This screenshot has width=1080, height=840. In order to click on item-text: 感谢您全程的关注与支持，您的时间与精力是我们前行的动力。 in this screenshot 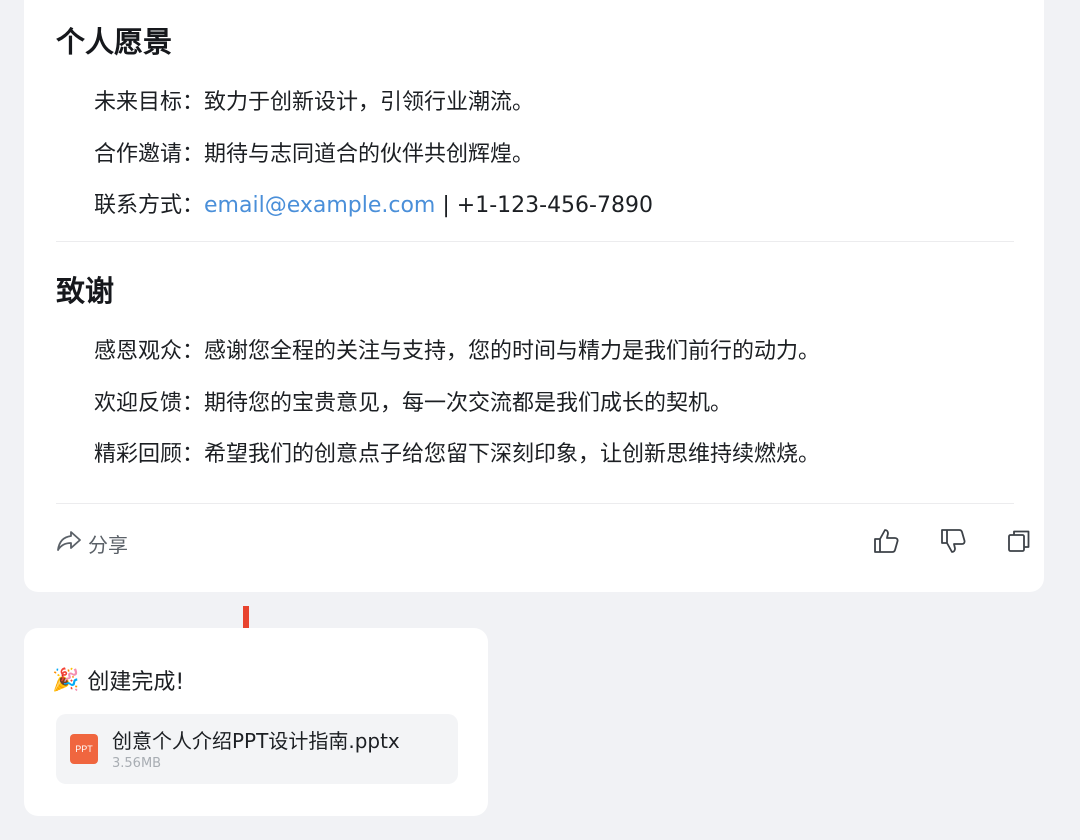, I will do `click(512, 351)`.